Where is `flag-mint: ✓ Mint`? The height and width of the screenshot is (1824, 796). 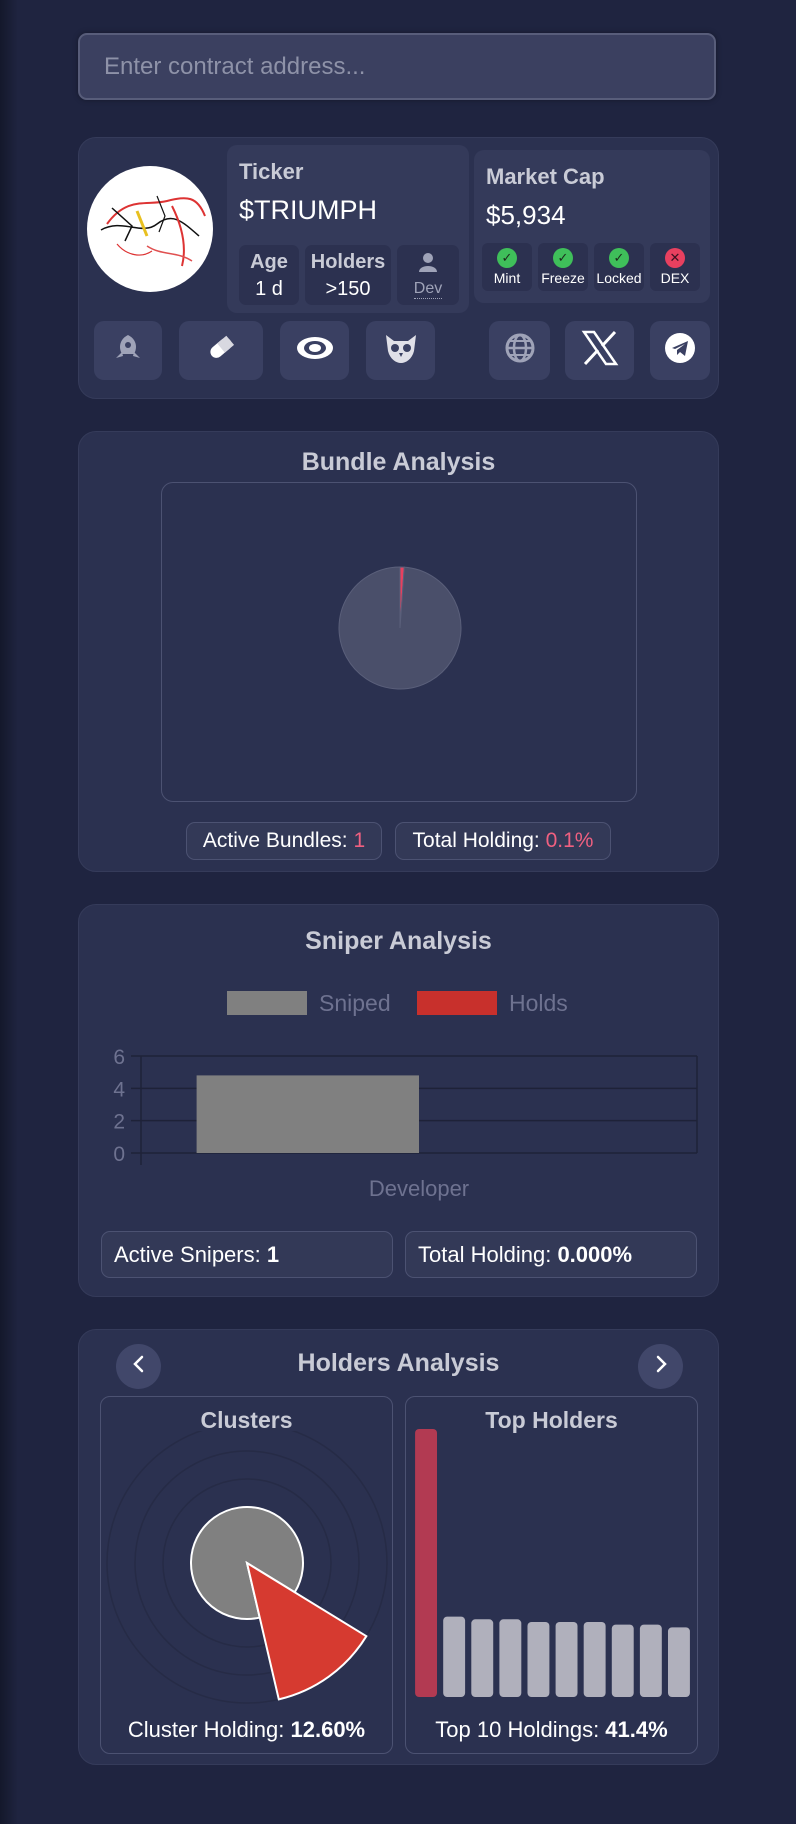
flag-mint: ✓ Mint is located at coordinates (507, 267).